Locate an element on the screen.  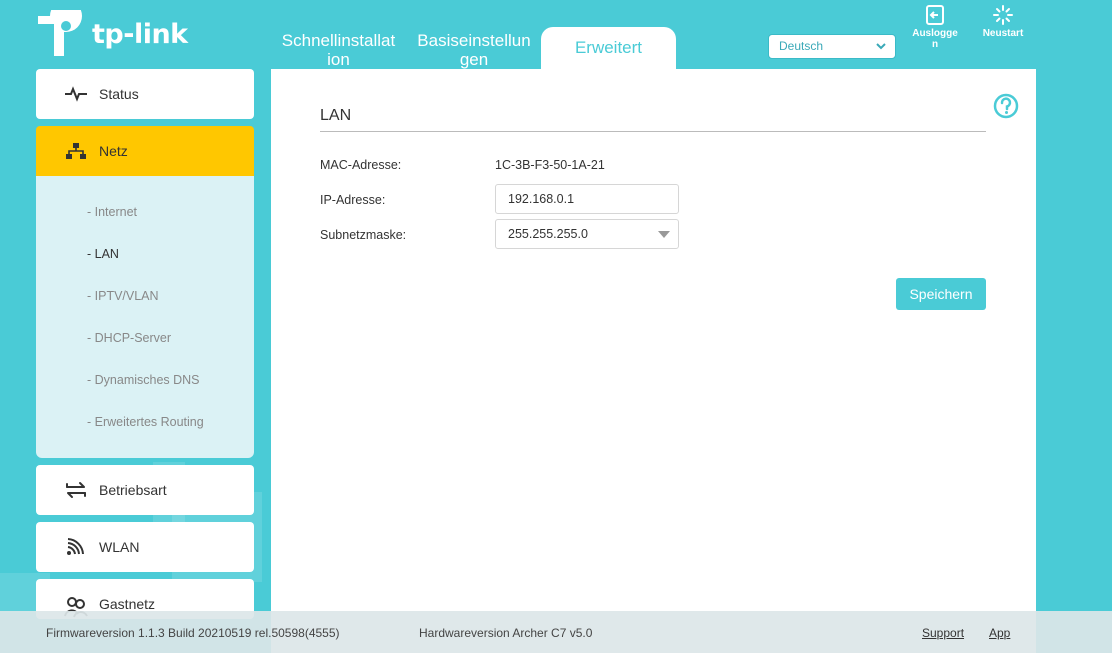
dropdown-arrow-icon is located at coordinates (664, 234).